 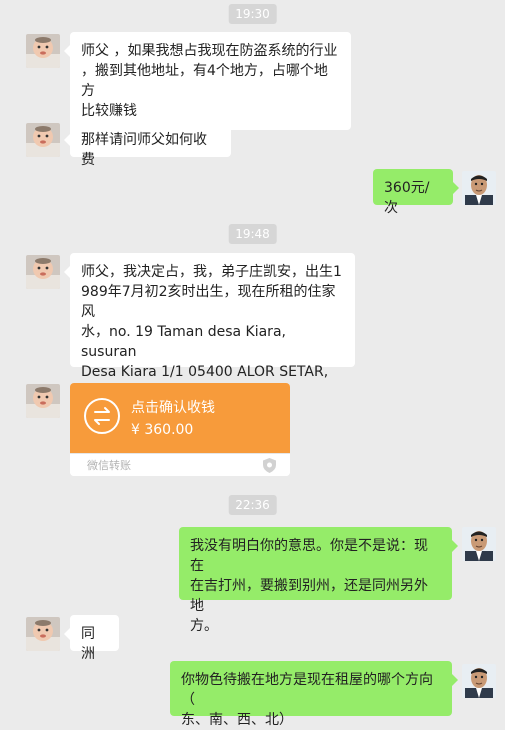 What do you see at coordinates (237, 720) in the screenshot?
I see `message-line: 东、南、西、北）` at bounding box center [237, 720].